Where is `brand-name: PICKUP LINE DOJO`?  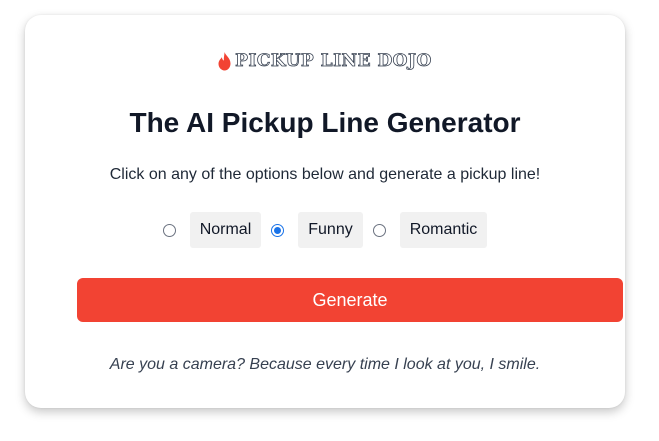
brand-name: PICKUP LINE DOJO is located at coordinates (333, 61).